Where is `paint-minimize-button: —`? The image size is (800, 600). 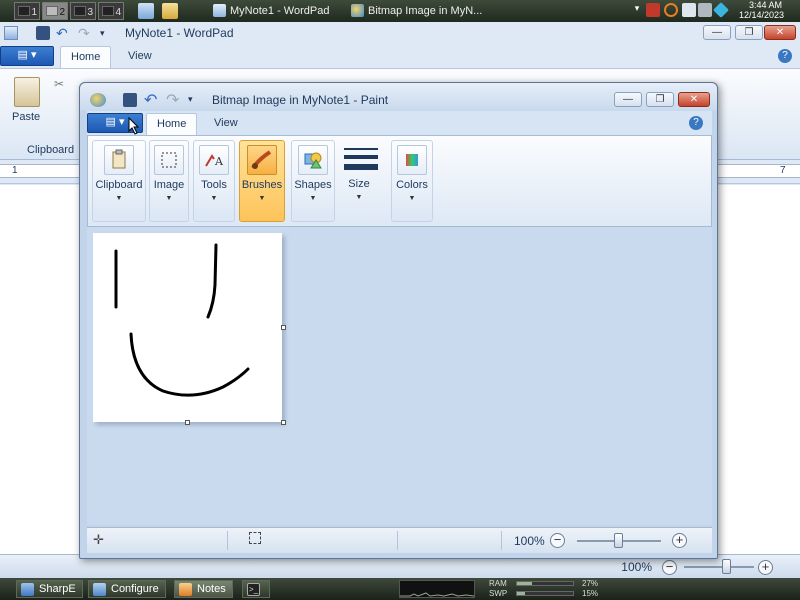
paint-minimize-button: — is located at coordinates (628, 99).